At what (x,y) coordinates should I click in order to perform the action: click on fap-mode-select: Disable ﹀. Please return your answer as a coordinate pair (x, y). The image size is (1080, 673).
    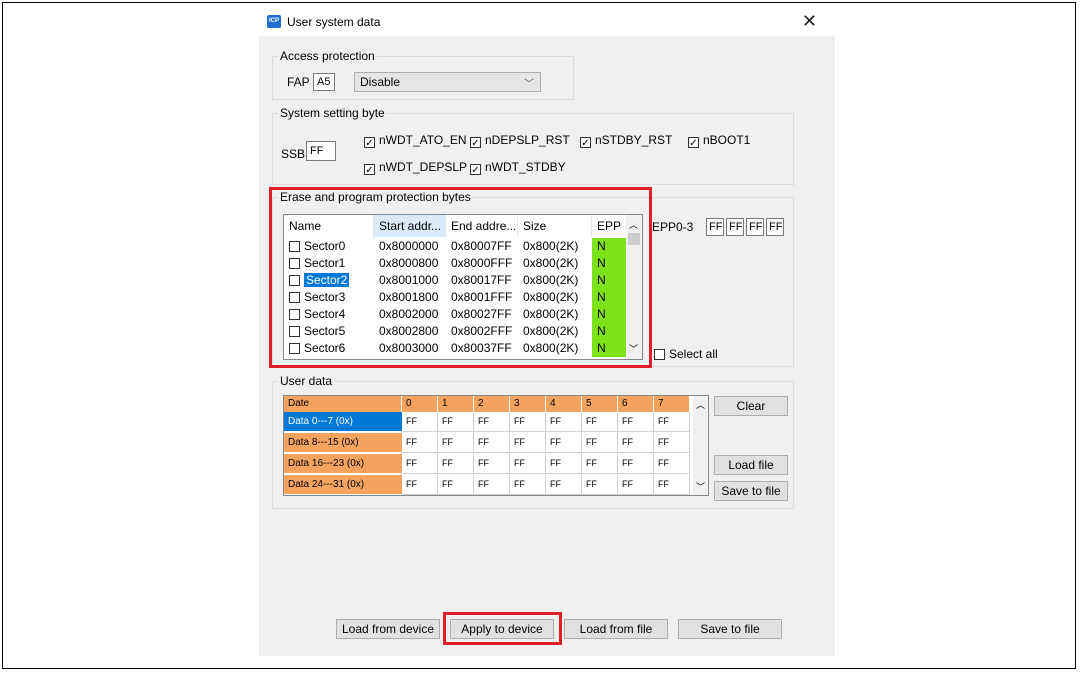
    Looking at the image, I should click on (447, 82).